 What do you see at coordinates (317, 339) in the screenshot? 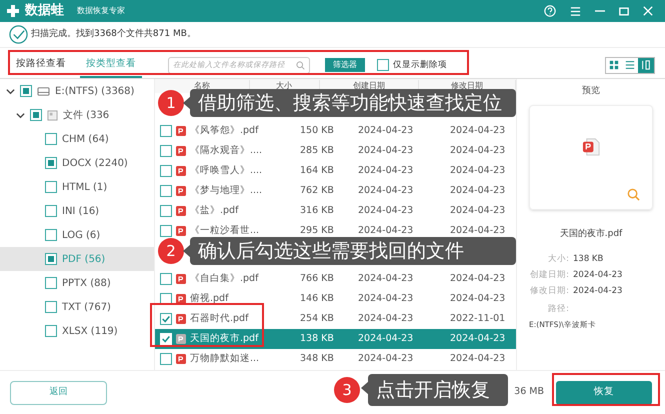
I see `file-size: 138 KB` at bounding box center [317, 339].